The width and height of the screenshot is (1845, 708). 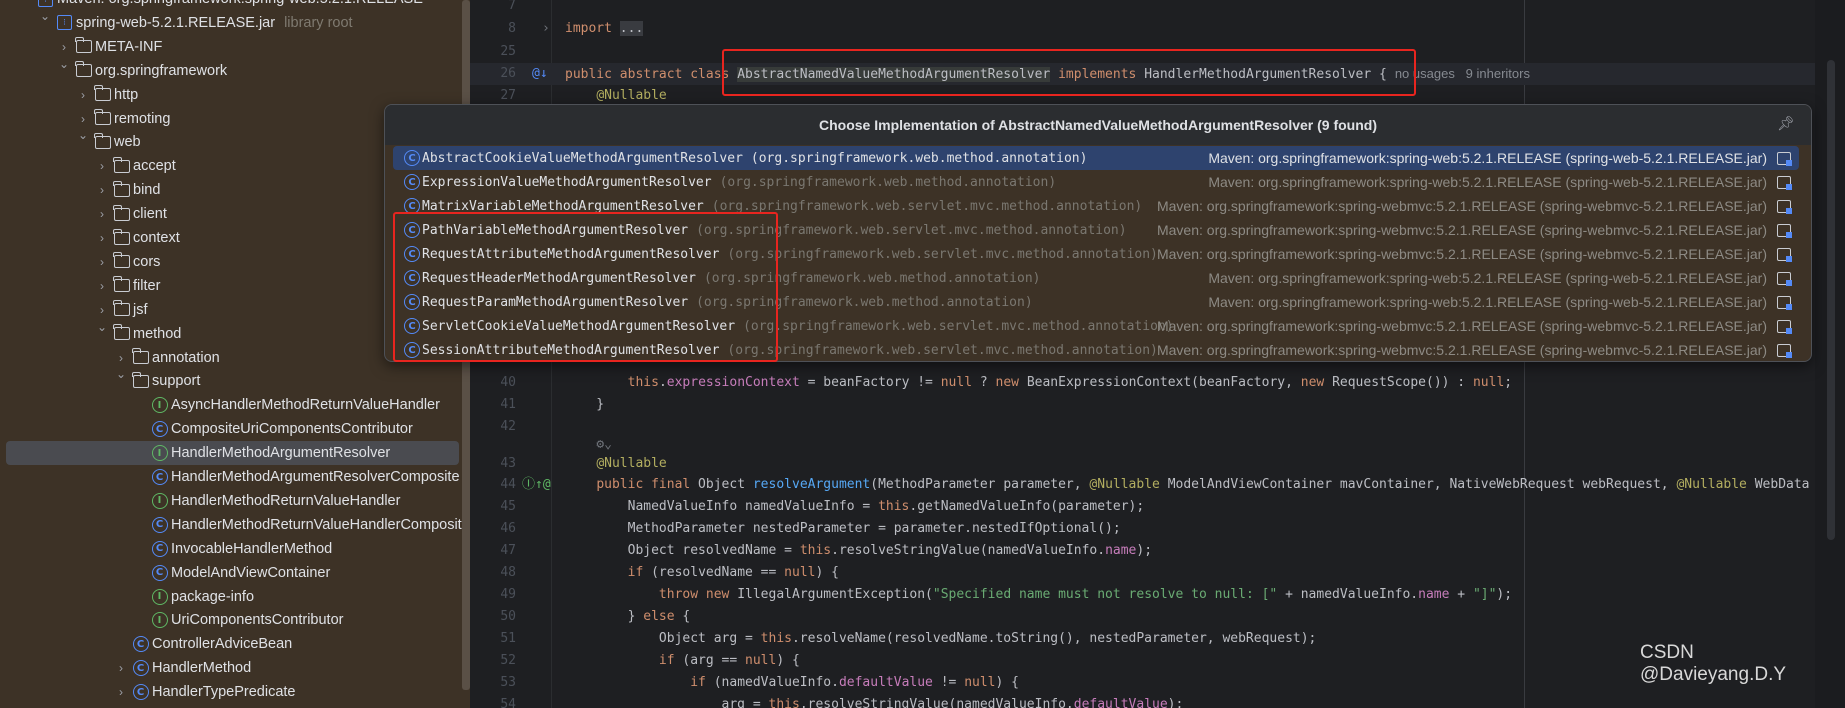 What do you see at coordinates (128, 47) in the screenshot?
I see `tree-item-label: META-INF` at bounding box center [128, 47].